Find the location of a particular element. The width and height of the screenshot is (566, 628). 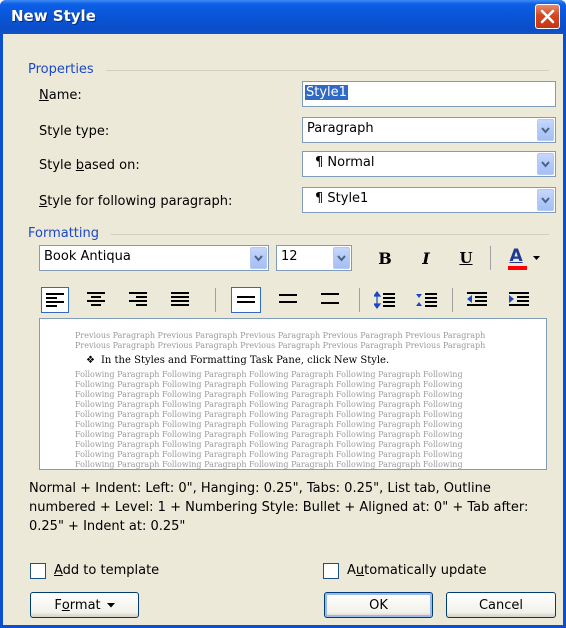

following-paragraph-select: ¶ Style1 is located at coordinates (429, 200).